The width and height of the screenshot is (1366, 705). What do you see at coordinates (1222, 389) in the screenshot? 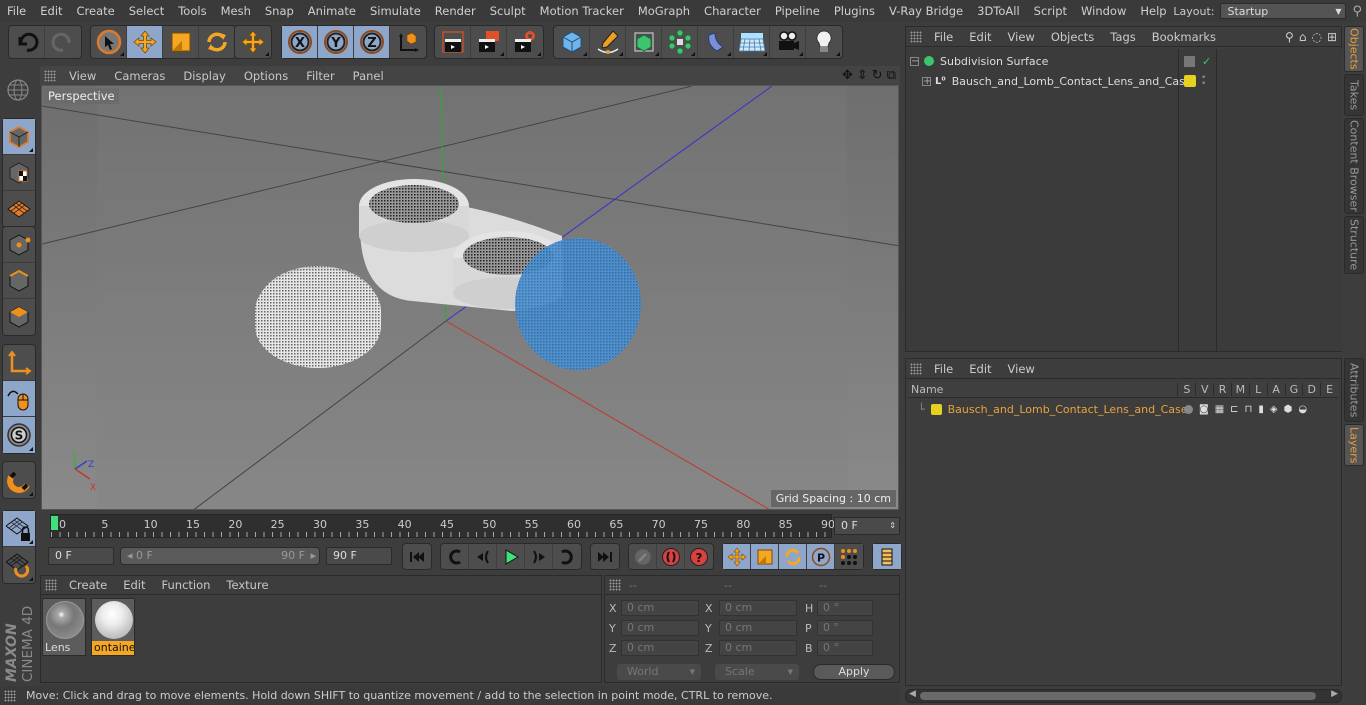
I see `column-render: R` at bounding box center [1222, 389].